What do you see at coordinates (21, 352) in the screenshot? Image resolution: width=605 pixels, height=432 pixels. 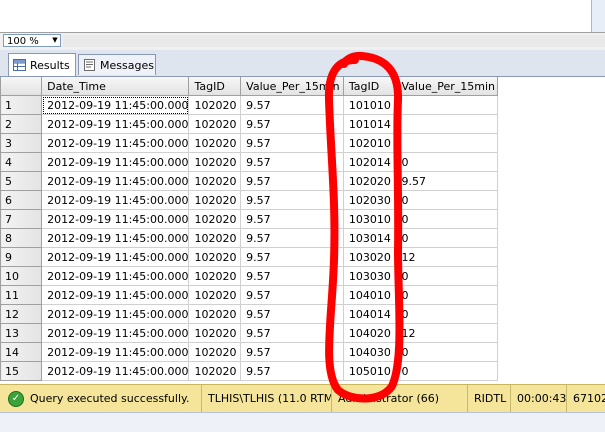 I see `row-number: 14` at bounding box center [21, 352].